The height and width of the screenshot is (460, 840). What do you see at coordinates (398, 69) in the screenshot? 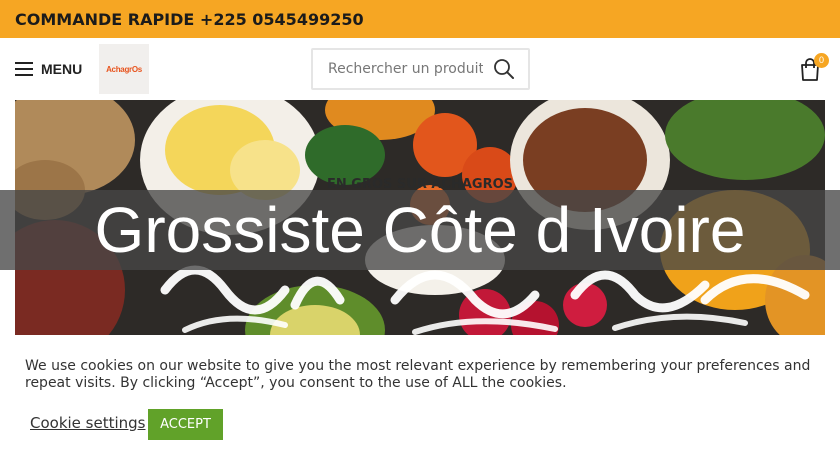
I see `search-input` at bounding box center [398, 69].